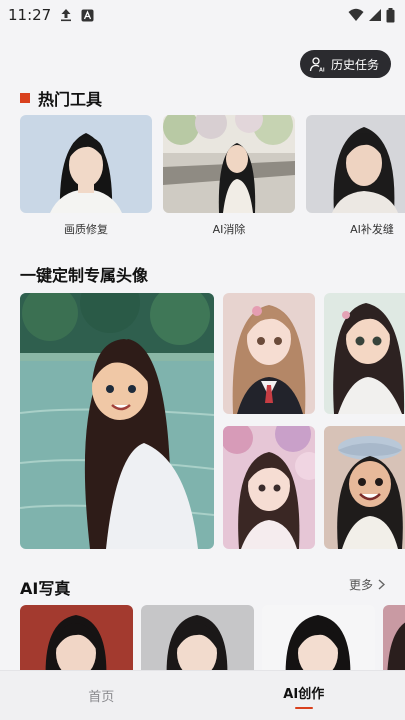 The image size is (405, 720). Describe the element at coordinates (25, 98) in the screenshot. I see `section-marker` at that location.